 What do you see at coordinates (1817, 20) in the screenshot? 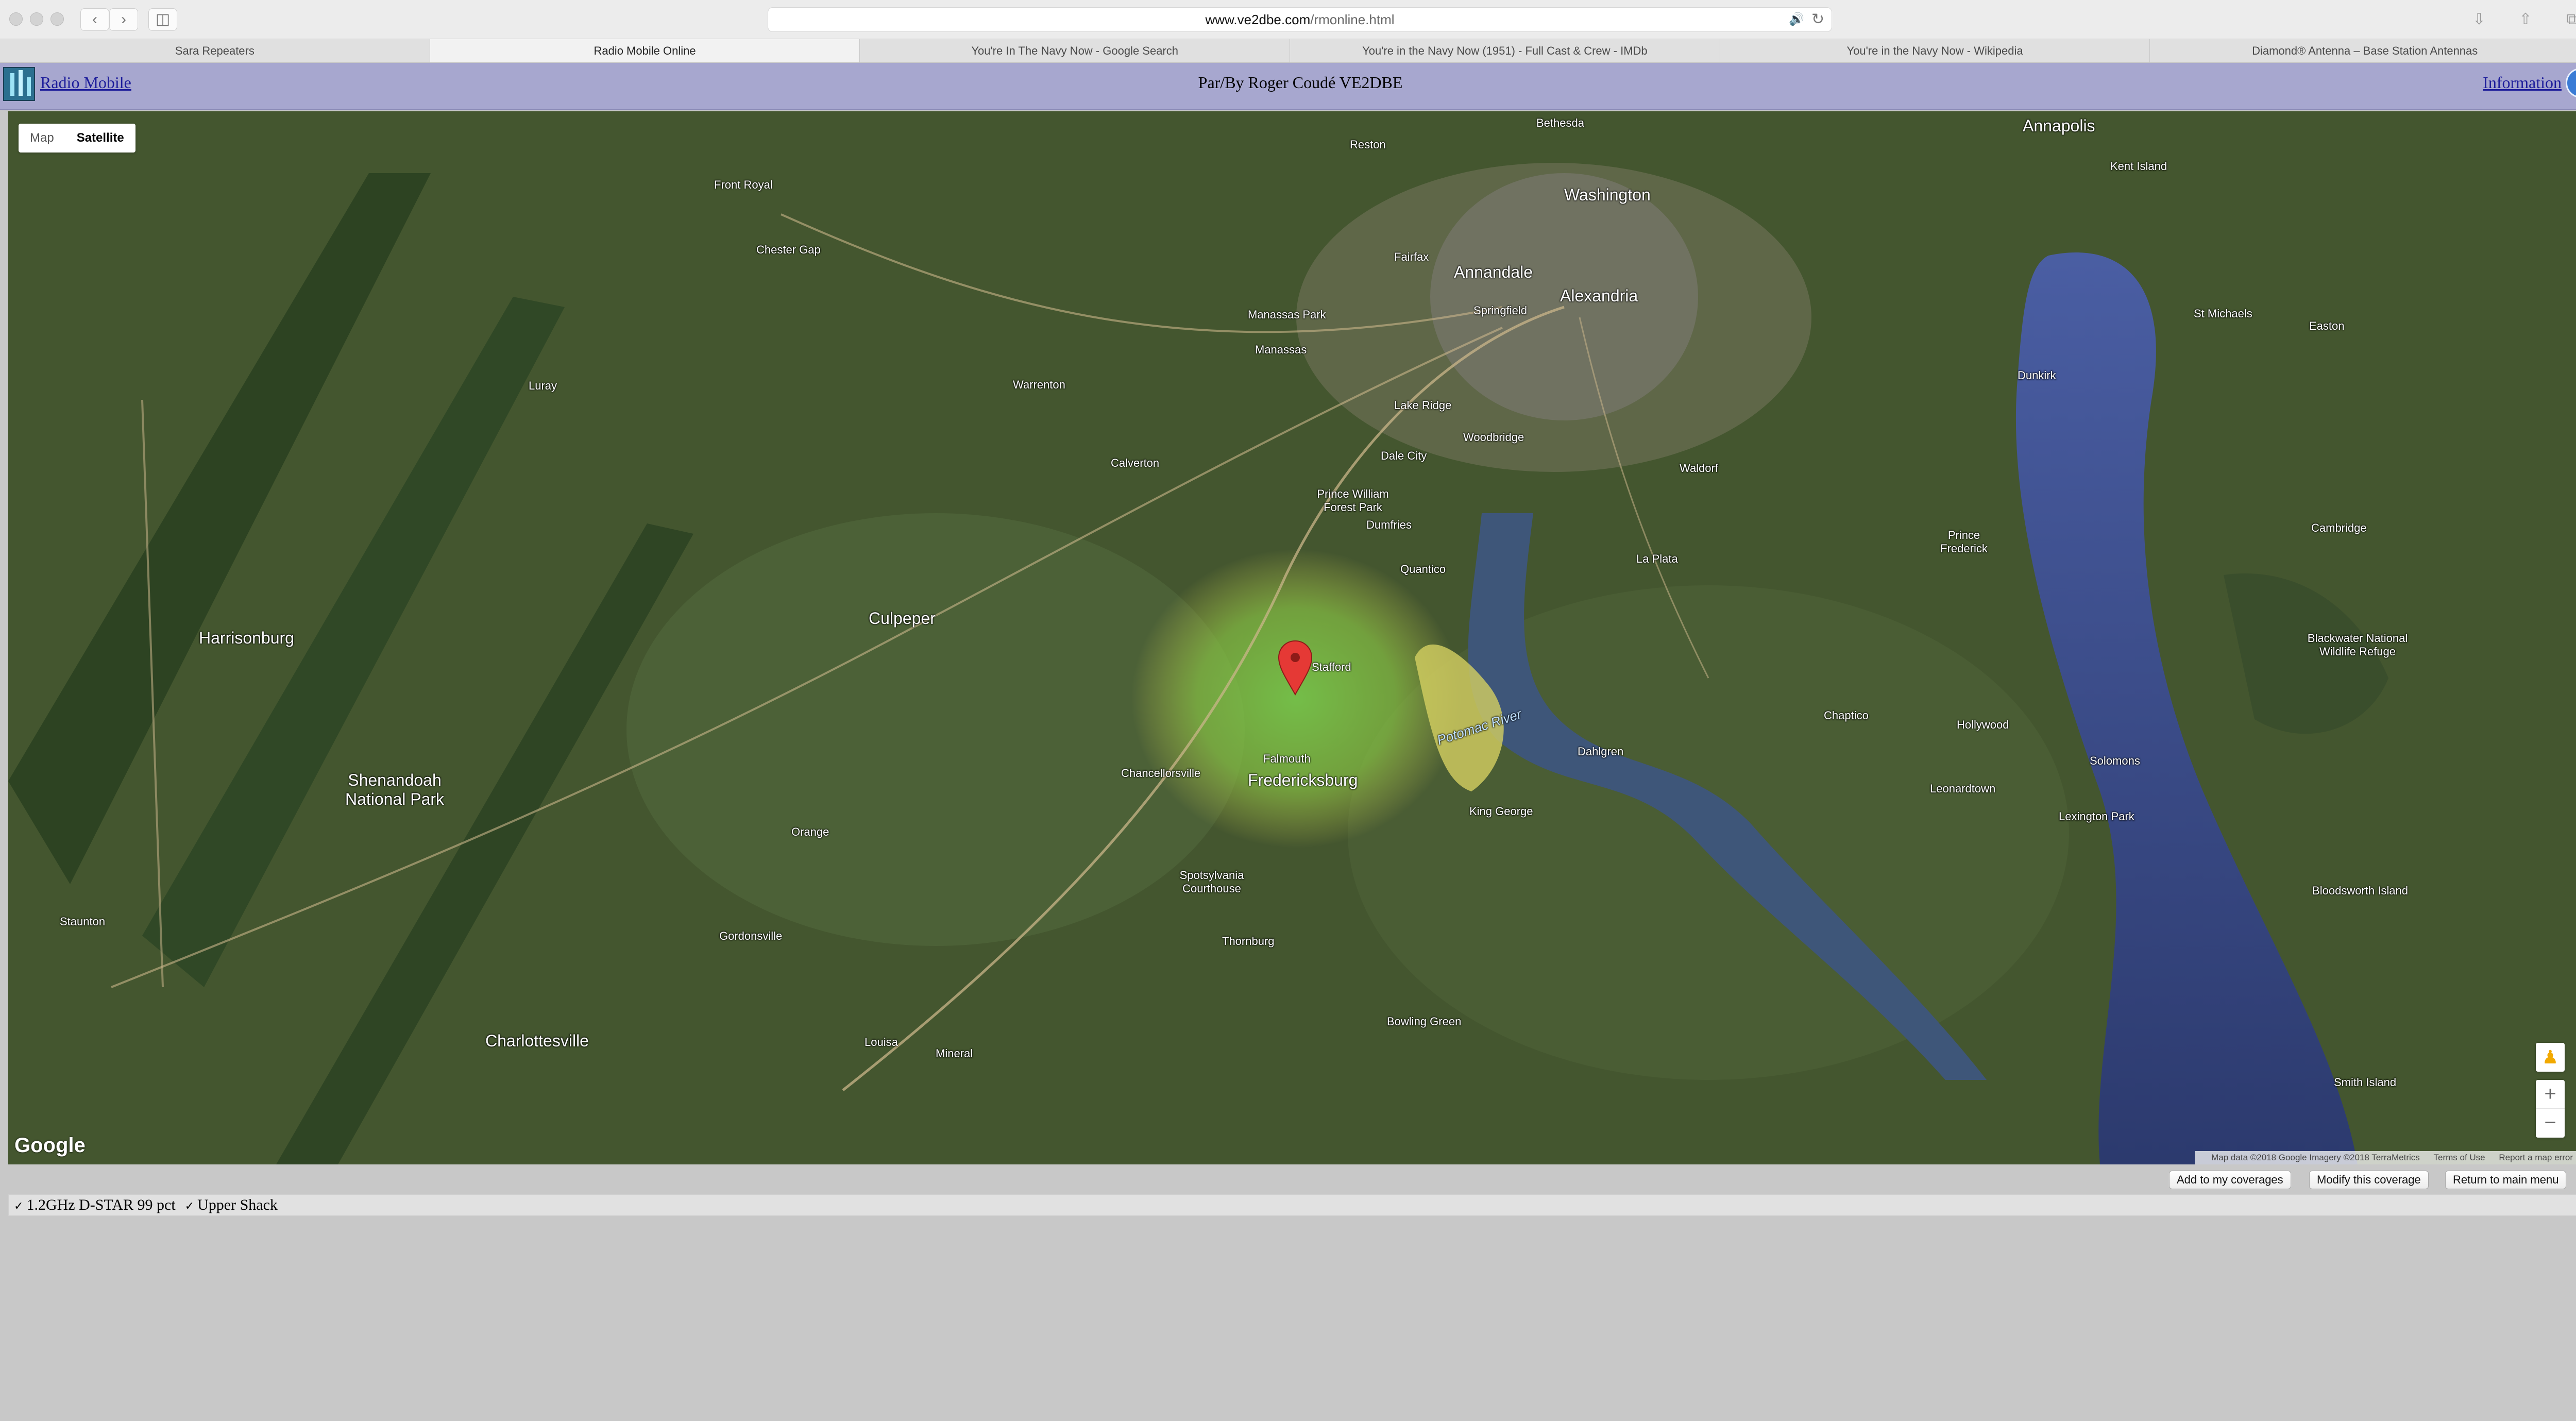
I see `reload-icon: ↻` at bounding box center [1817, 20].